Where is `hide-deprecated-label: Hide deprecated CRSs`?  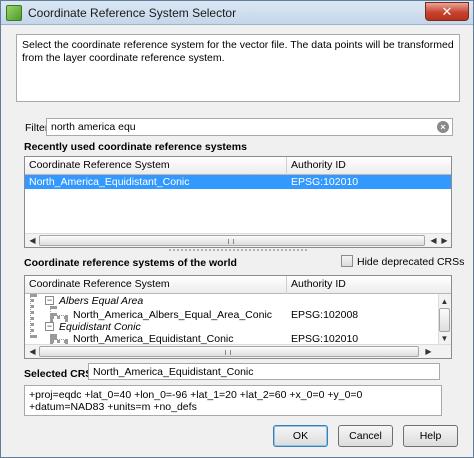
hide-deprecated-label: Hide deprecated CRSs is located at coordinates (410, 262).